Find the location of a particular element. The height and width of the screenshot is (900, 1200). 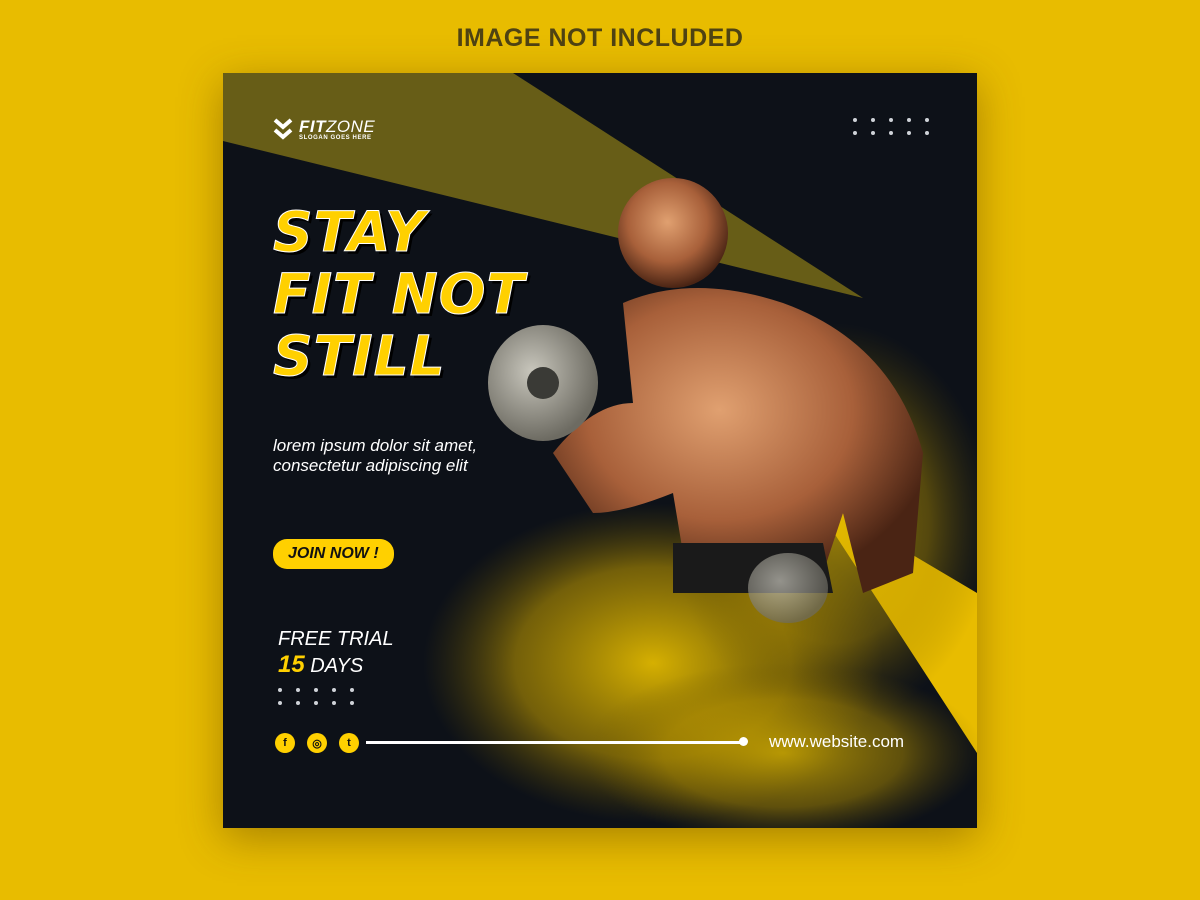

subtitle-line: lorem ipsum dolor sit amet, is located at coordinates (375, 445).